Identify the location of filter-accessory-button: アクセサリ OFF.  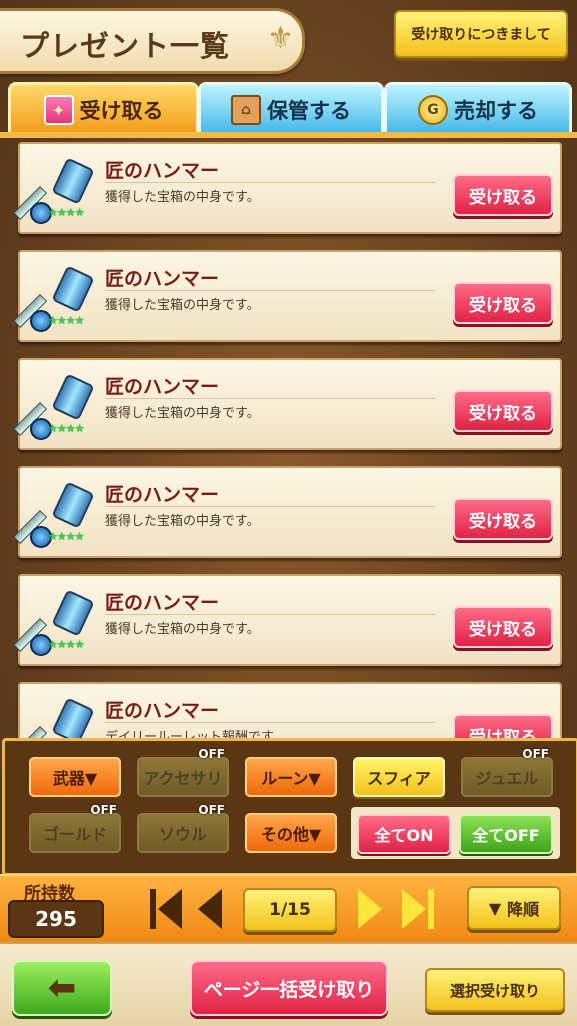
(183, 772).